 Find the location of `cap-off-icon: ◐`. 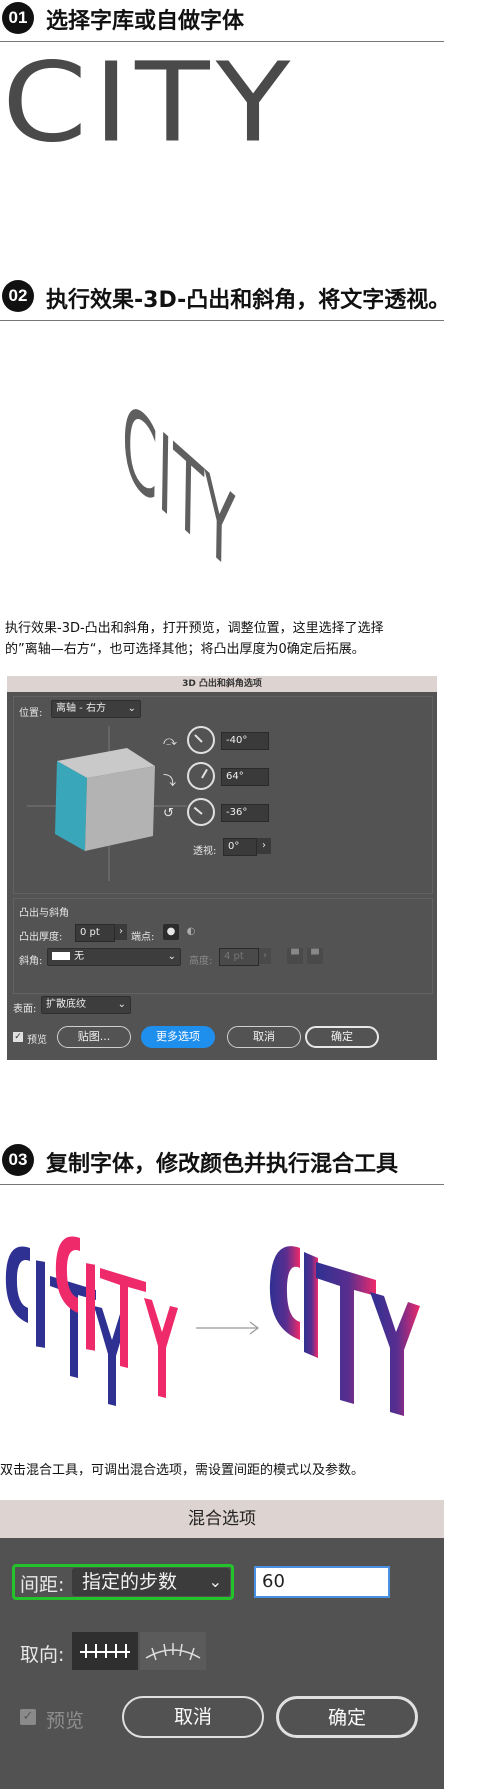

cap-off-icon: ◐ is located at coordinates (191, 932).